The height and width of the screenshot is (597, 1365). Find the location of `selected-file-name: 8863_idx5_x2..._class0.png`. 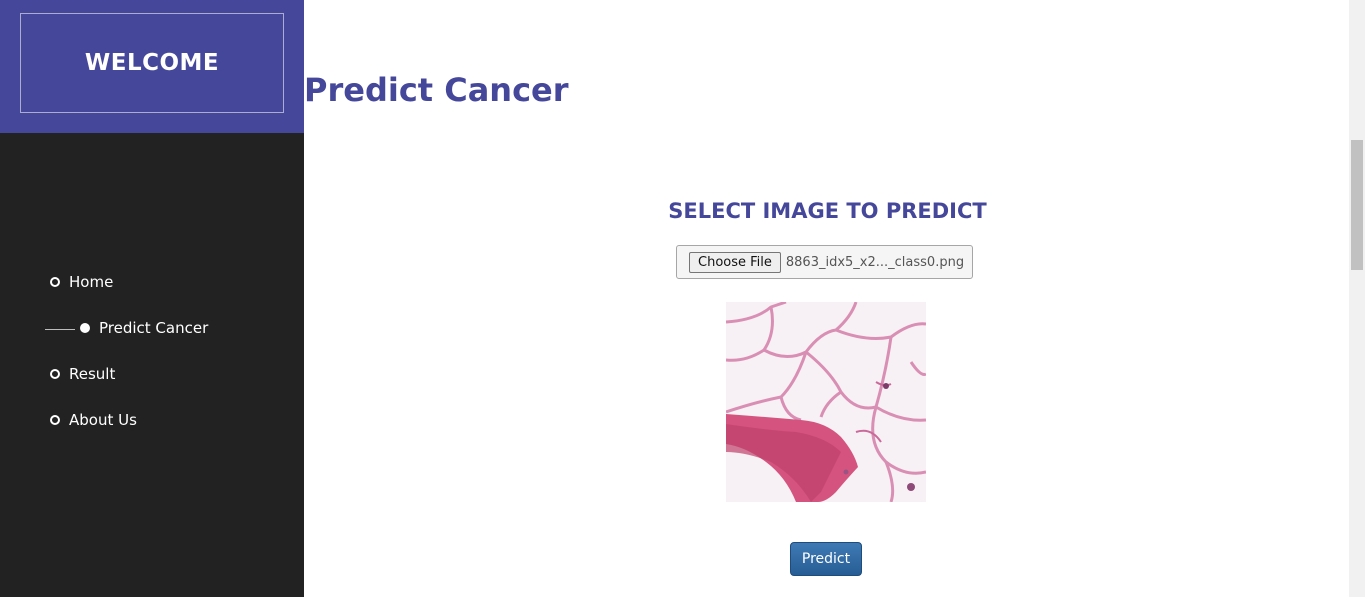

selected-file-name: 8863_idx5_x2..._class0.png is located at coordinates (875, 262).